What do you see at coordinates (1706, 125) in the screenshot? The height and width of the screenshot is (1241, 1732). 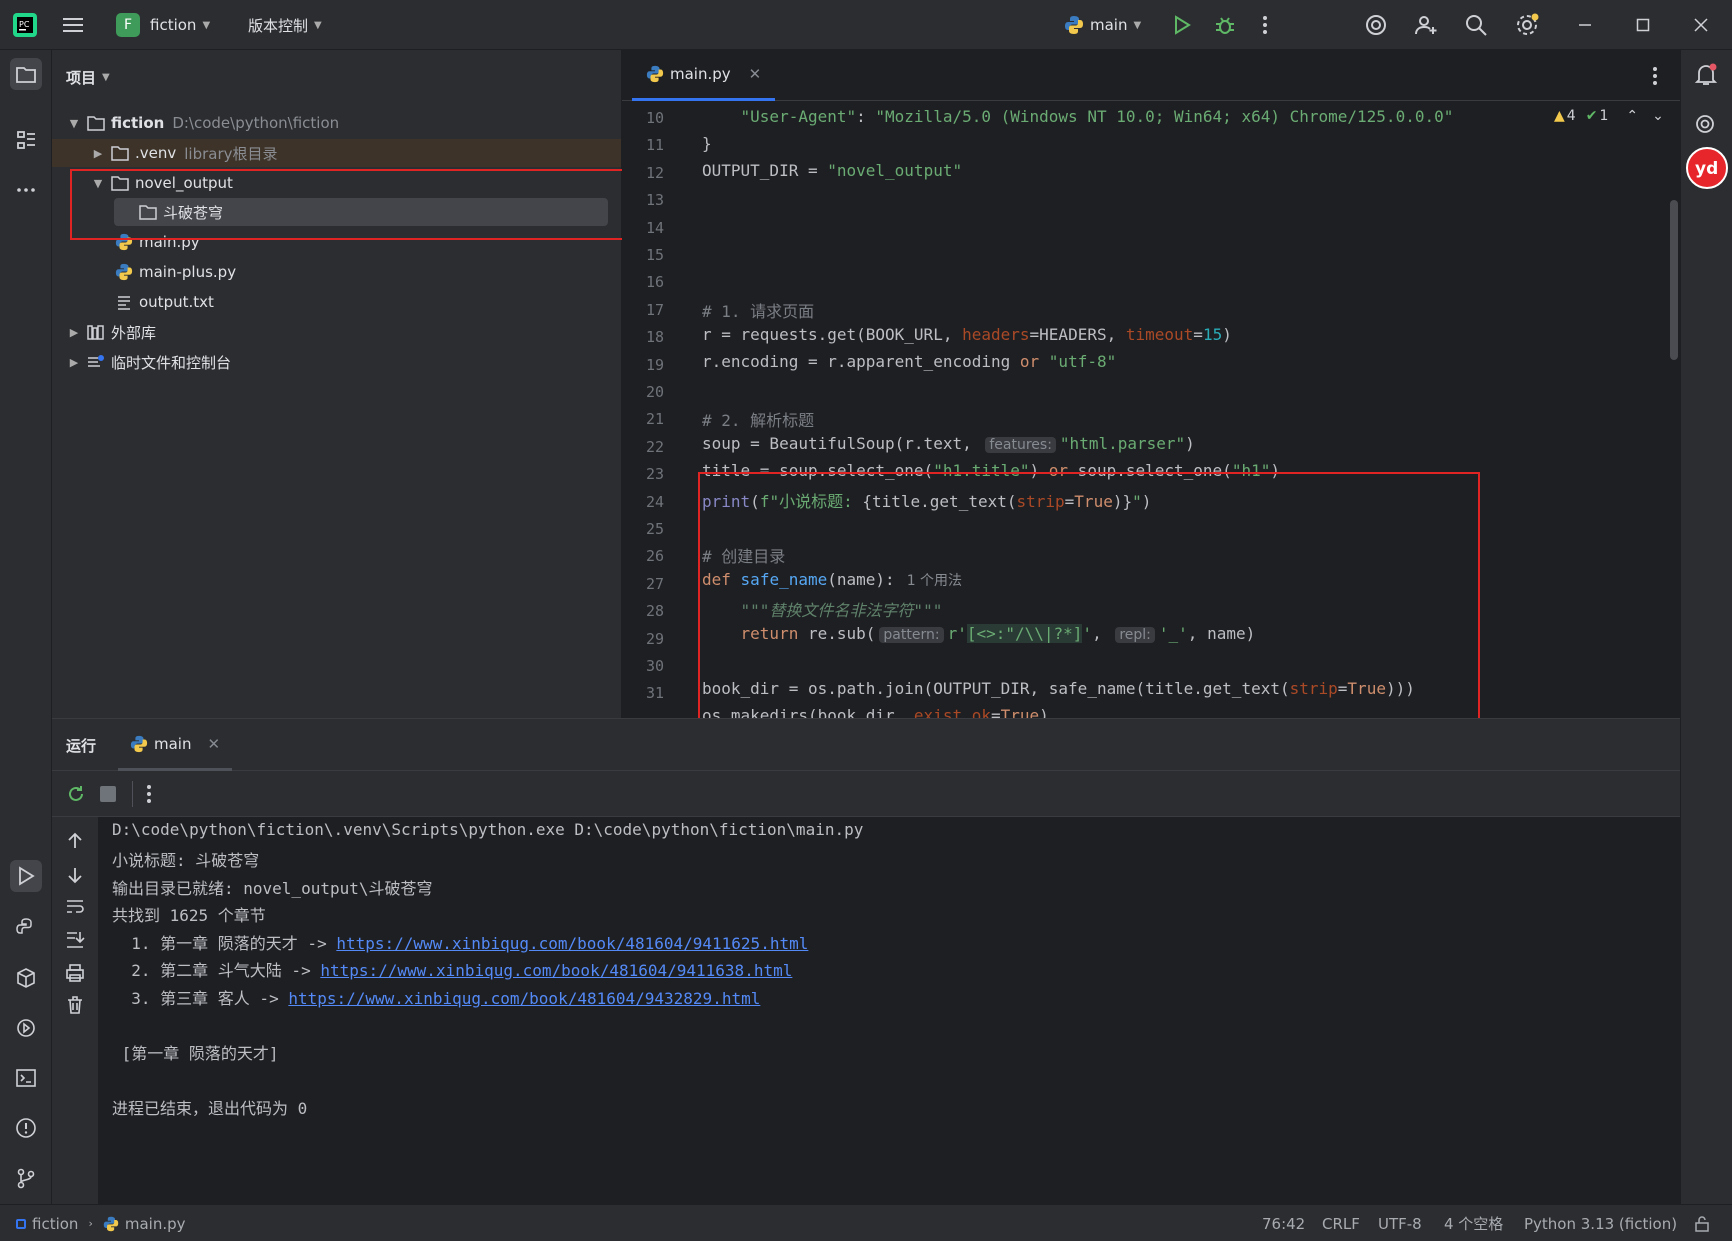 I see `ai-chat-icon` at bounding box center [1706, 125].